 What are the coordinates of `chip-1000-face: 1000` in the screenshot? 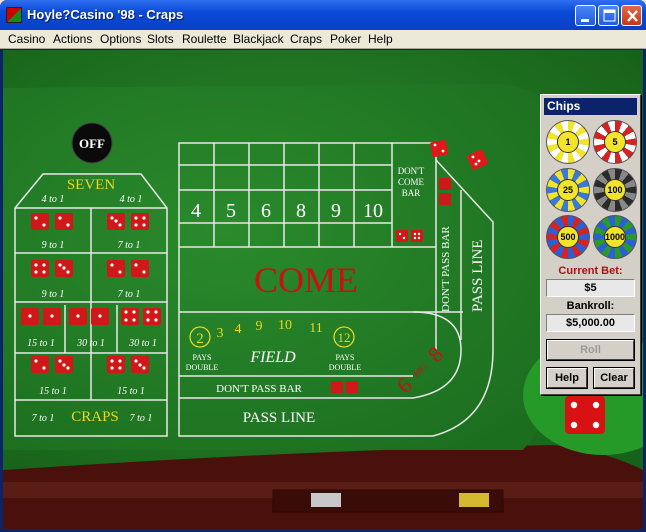 It's located at (615, 237).